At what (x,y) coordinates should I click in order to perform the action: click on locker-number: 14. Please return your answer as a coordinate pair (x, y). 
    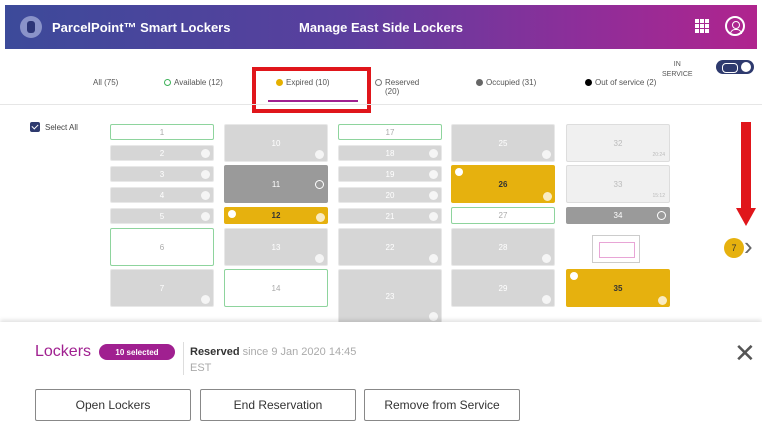
    Looking at the image, I should click on (276, 288).